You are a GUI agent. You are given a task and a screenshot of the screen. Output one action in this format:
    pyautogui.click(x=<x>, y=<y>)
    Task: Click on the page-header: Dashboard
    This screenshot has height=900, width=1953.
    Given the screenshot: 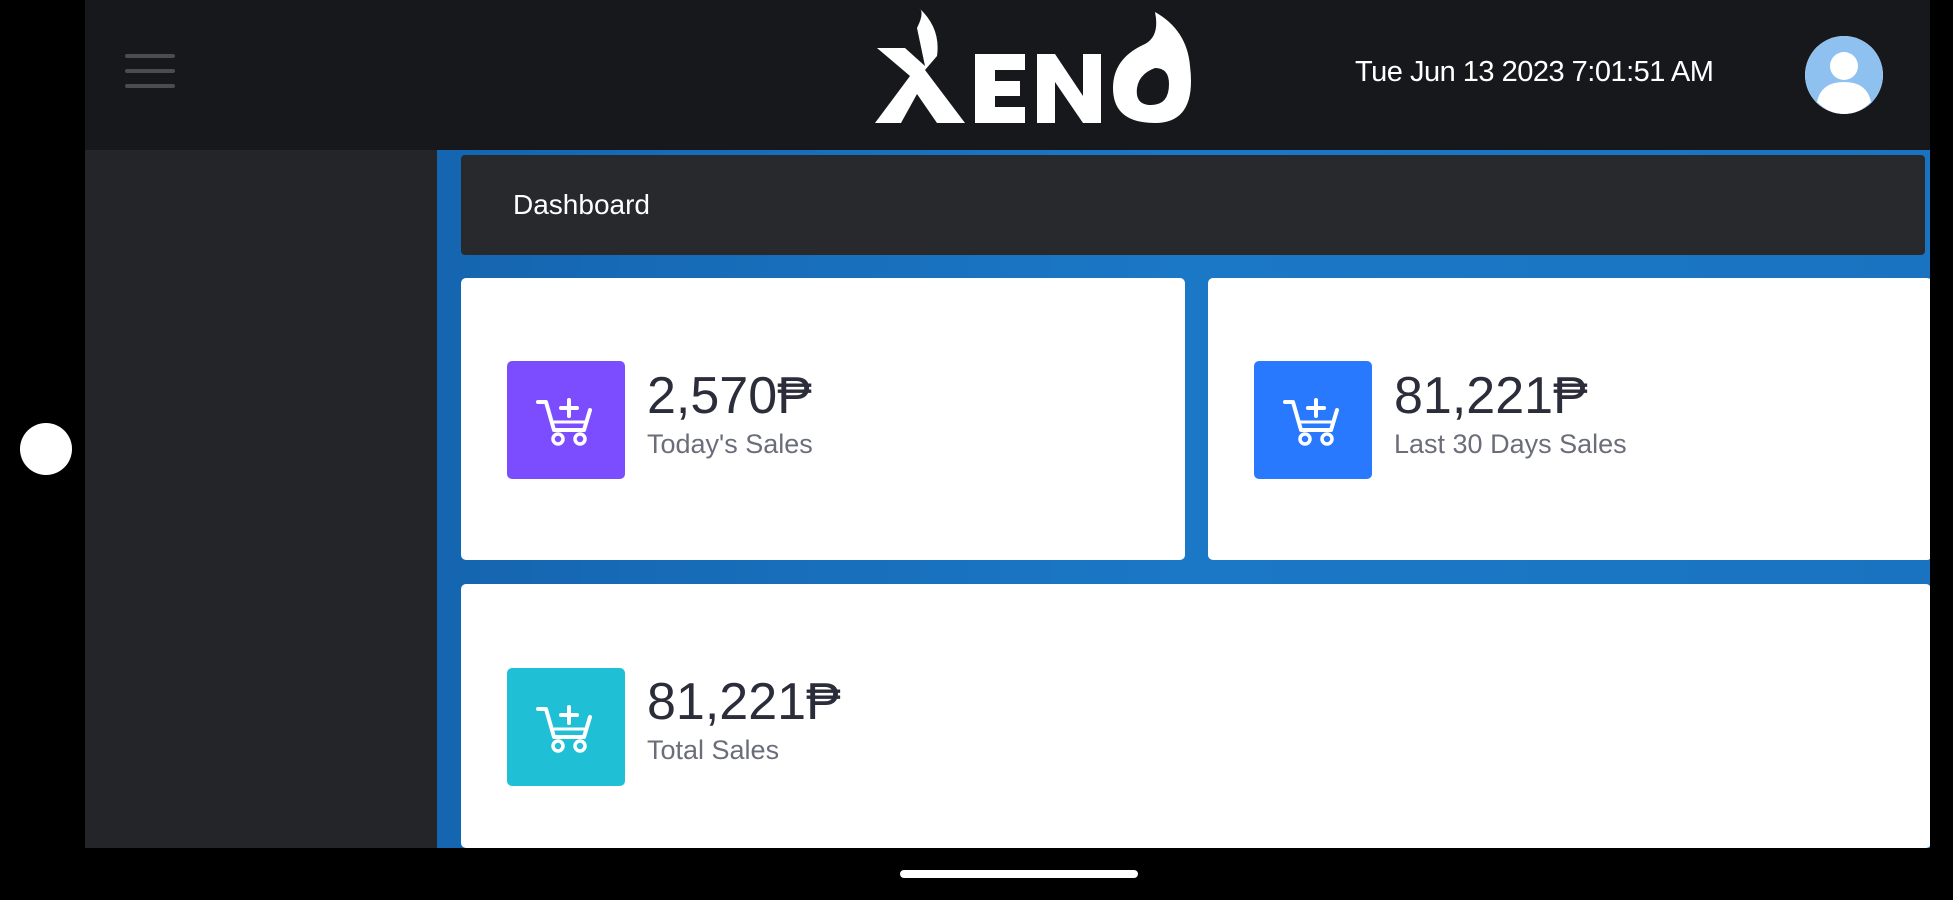 What is the action you would take?
    pyautogui.click(x=1193, y=205)
    